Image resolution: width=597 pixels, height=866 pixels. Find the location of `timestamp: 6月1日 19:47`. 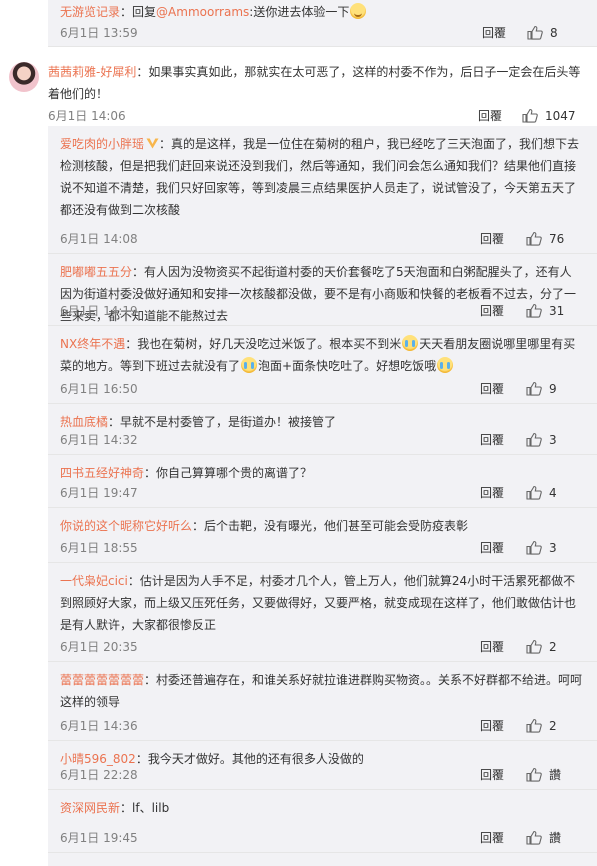

timestamp: 6月1日 19:47 is located at coordinates (99, 493).